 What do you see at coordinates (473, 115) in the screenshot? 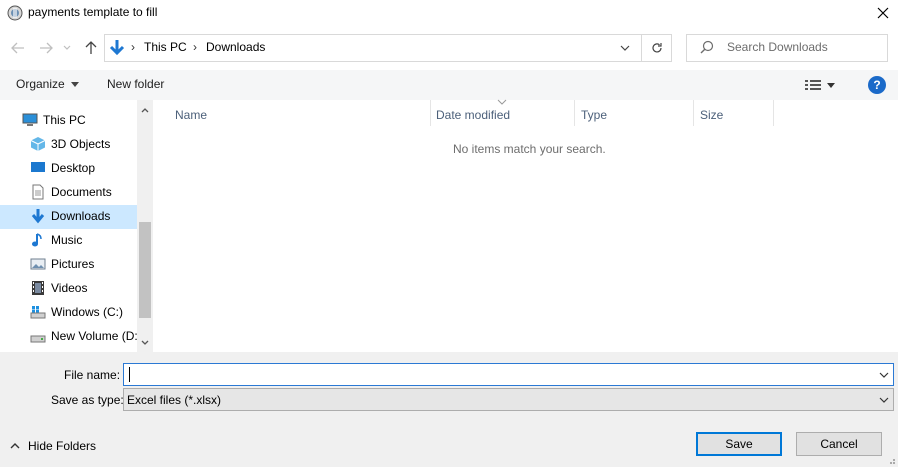
I see `column-header-date-modified: Date modified` at bounding box center [473, 115].